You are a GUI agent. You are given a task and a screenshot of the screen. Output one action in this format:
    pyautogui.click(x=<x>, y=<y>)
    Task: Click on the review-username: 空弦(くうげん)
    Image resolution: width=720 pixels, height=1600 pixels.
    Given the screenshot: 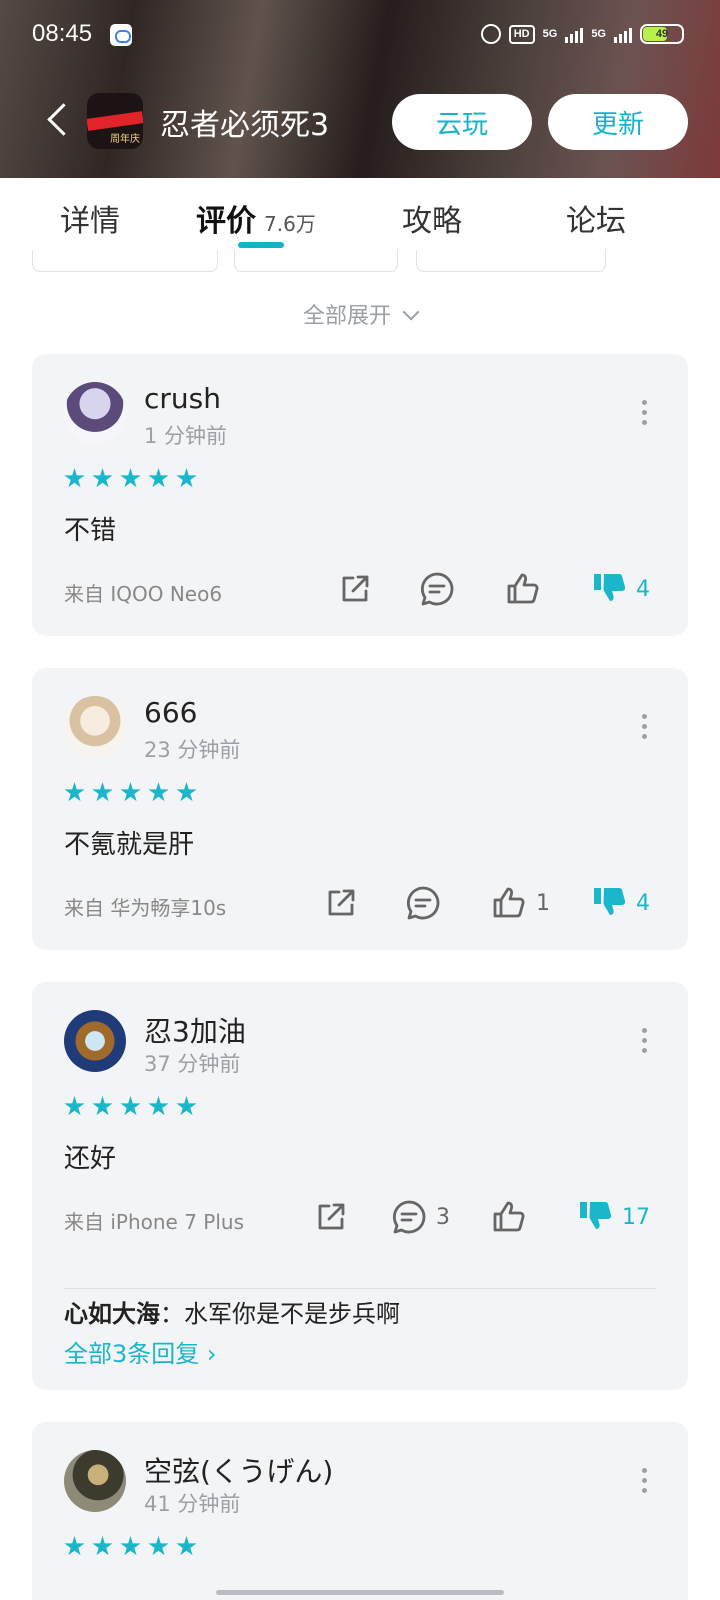 What is the action you would take?
    pyautogui.click(x=238, y=1470)
    